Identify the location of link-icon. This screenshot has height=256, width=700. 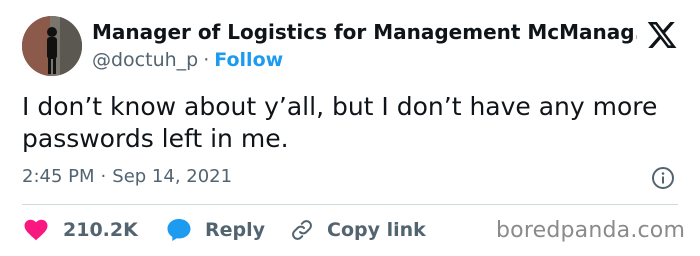
(302, 230).